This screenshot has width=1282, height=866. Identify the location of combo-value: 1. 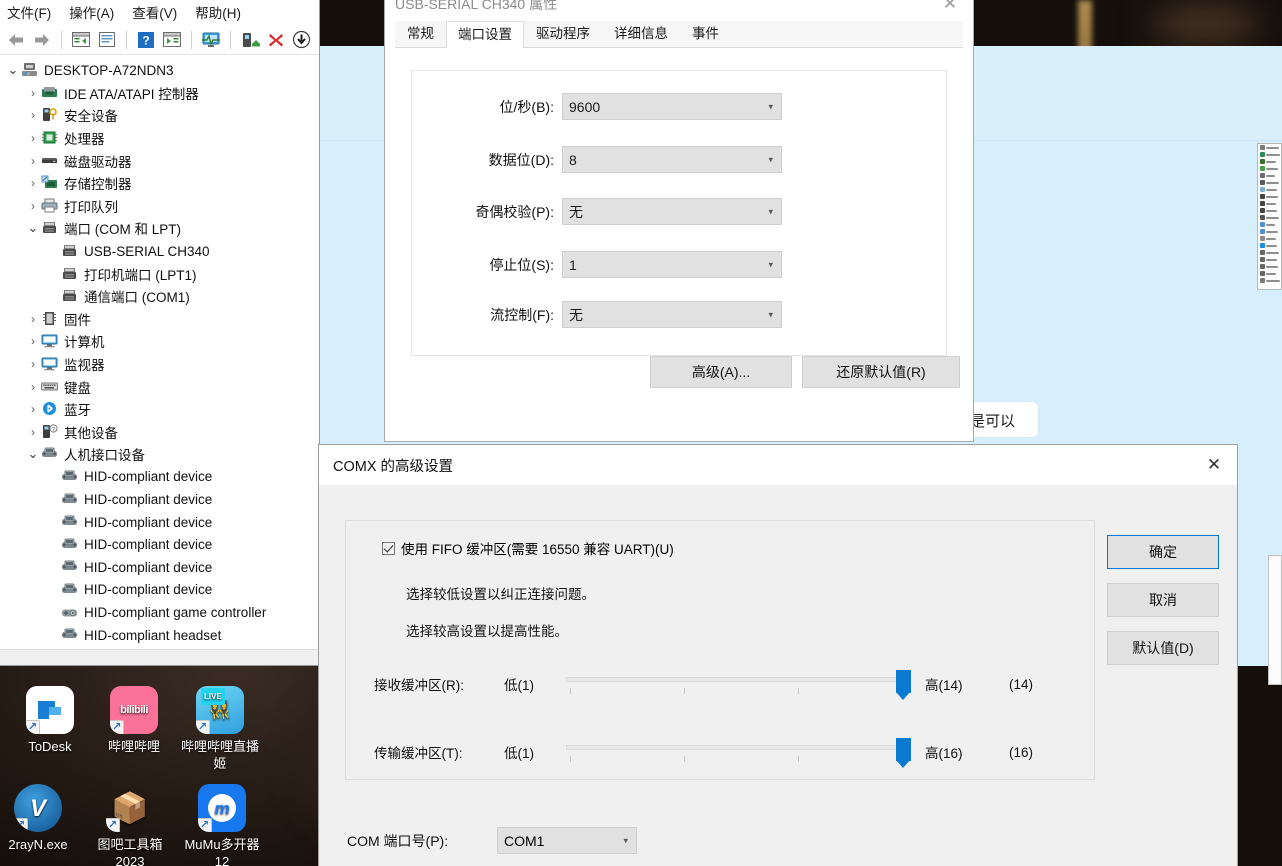
(573, 264).